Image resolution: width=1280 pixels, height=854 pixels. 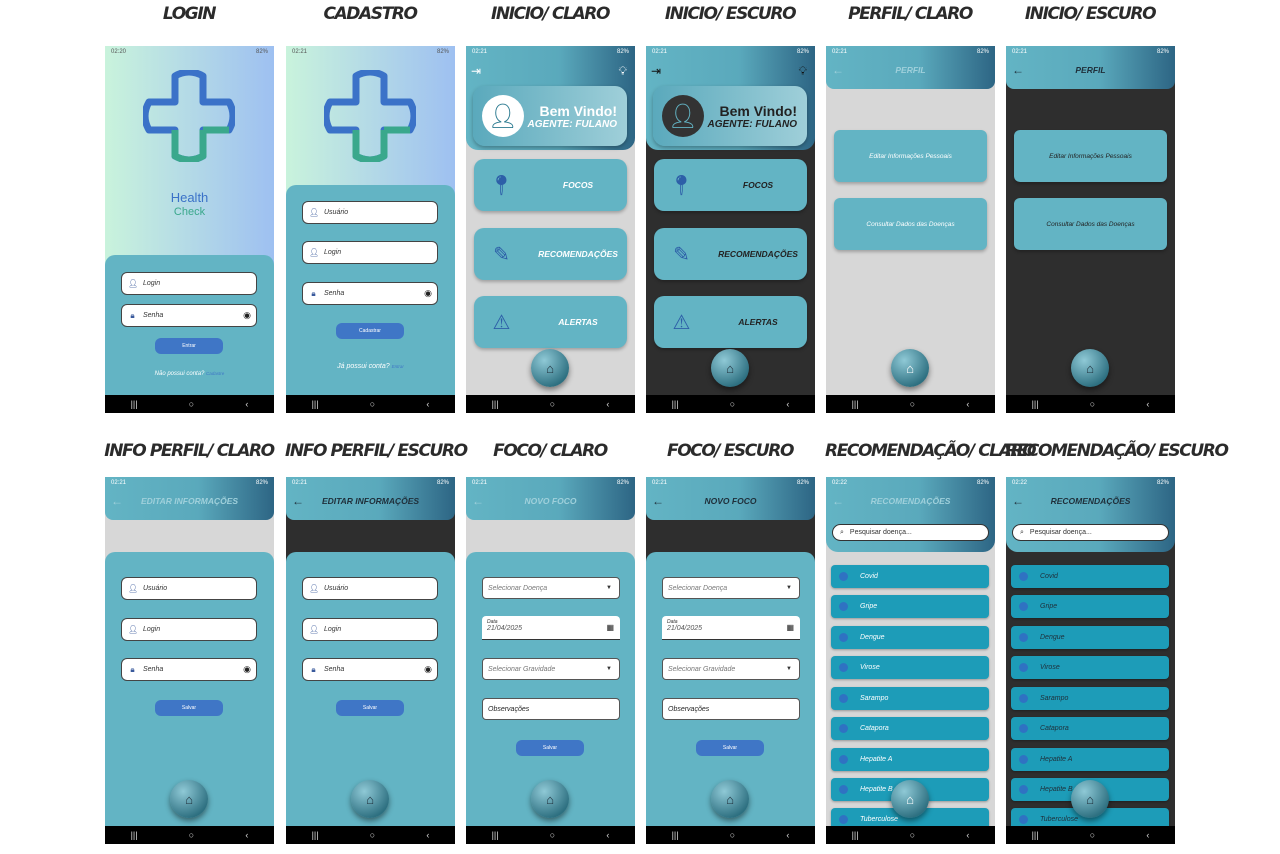 What do you see at coordinates (623, 71) in the screenshot?
I see `lightbulb-icon: 💡︎` at bounding box center [623, 71].